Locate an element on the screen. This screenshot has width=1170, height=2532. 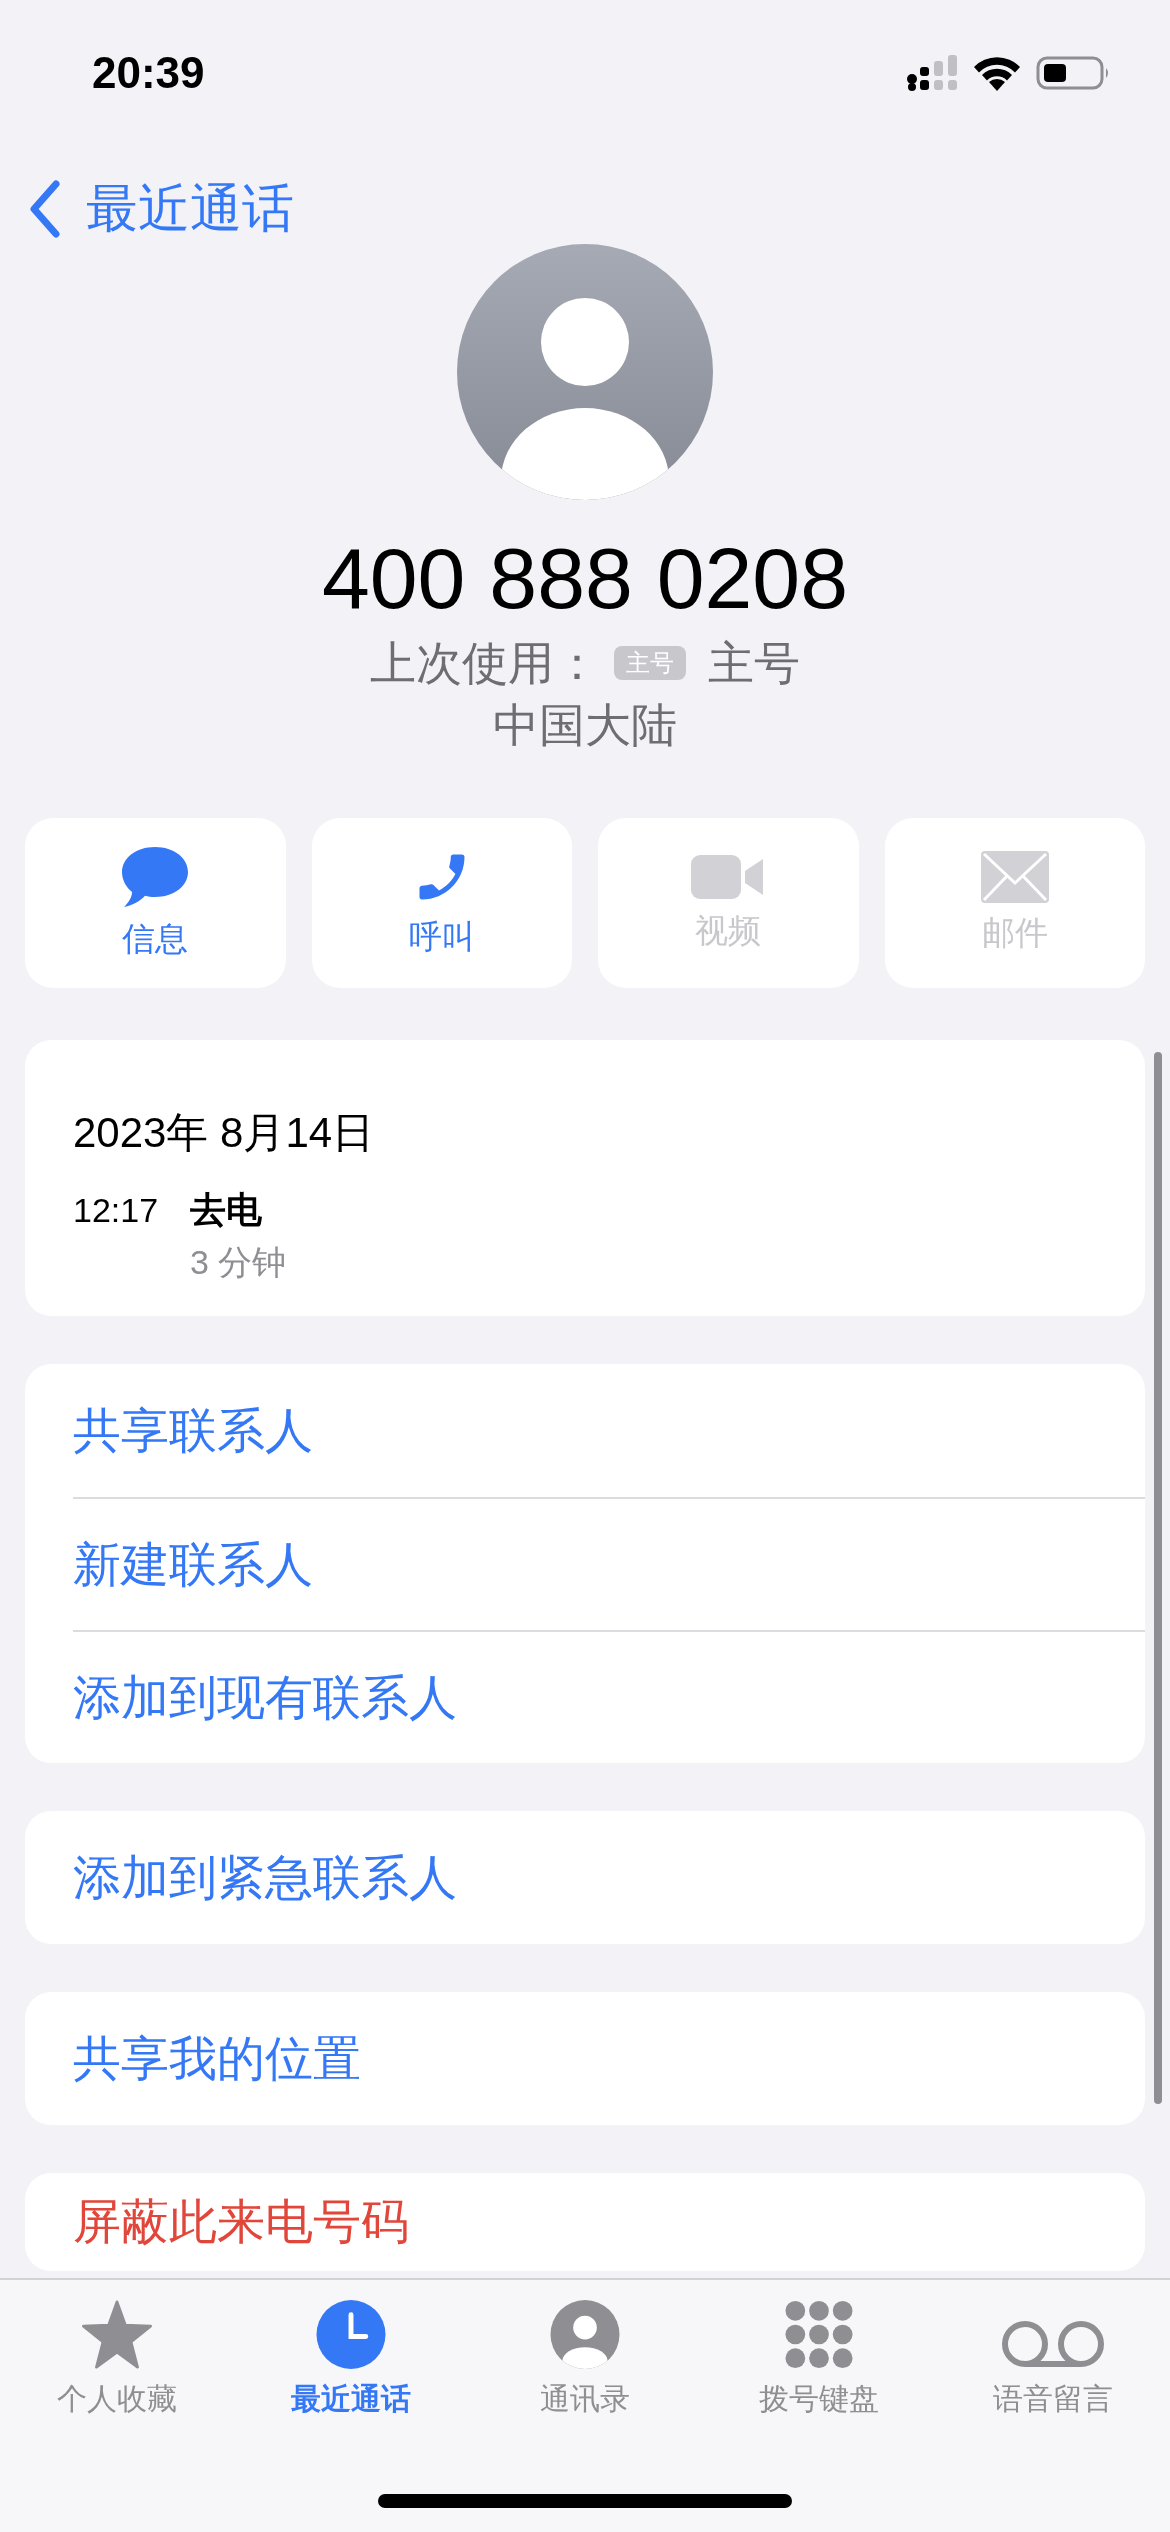
video-camera-icon is located at coordinates (728, 876).